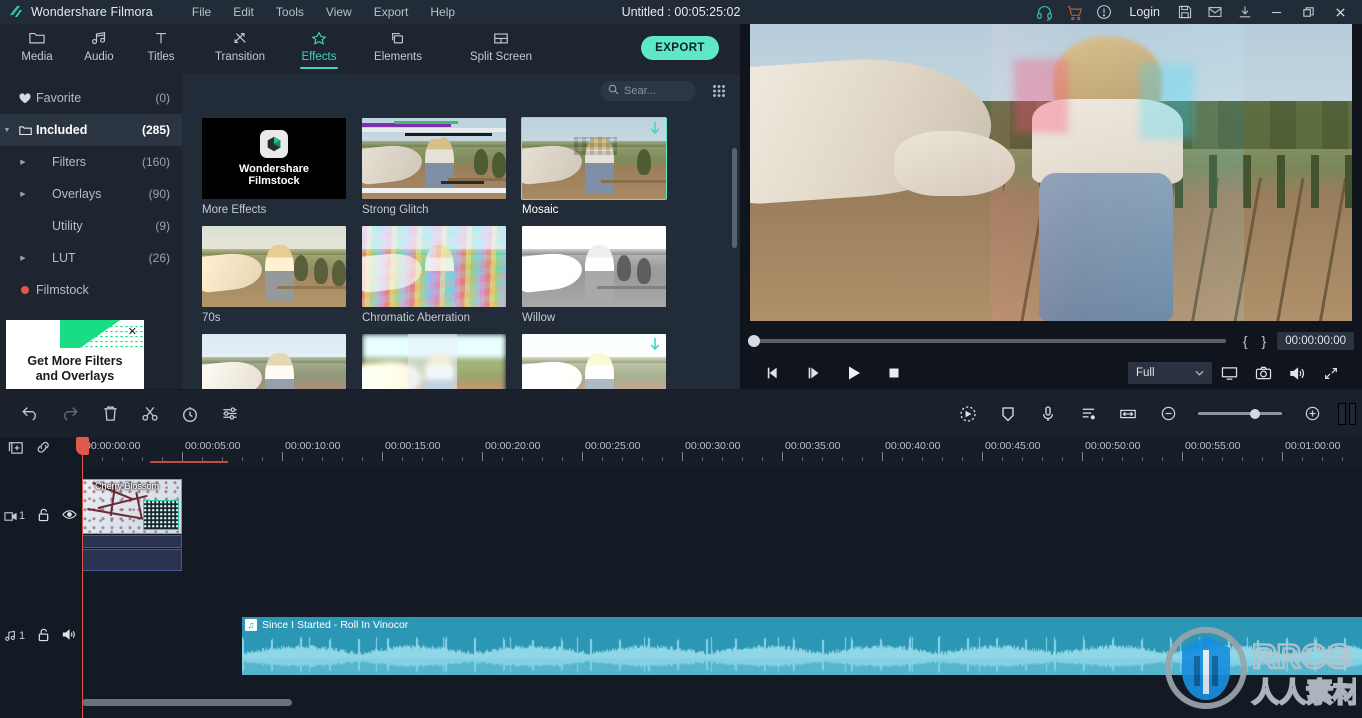 The height and width of the screenshot is (718, 1362). I want to click on redo-icon, so click(70, 414).